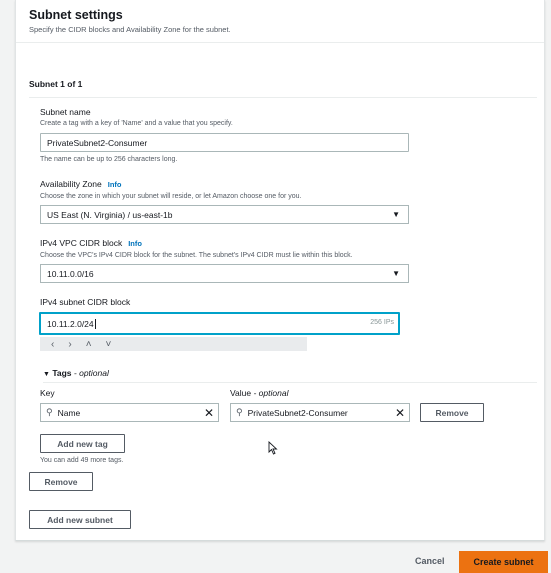  I want to click on mouse-pointer-icon, so click(273, 448).